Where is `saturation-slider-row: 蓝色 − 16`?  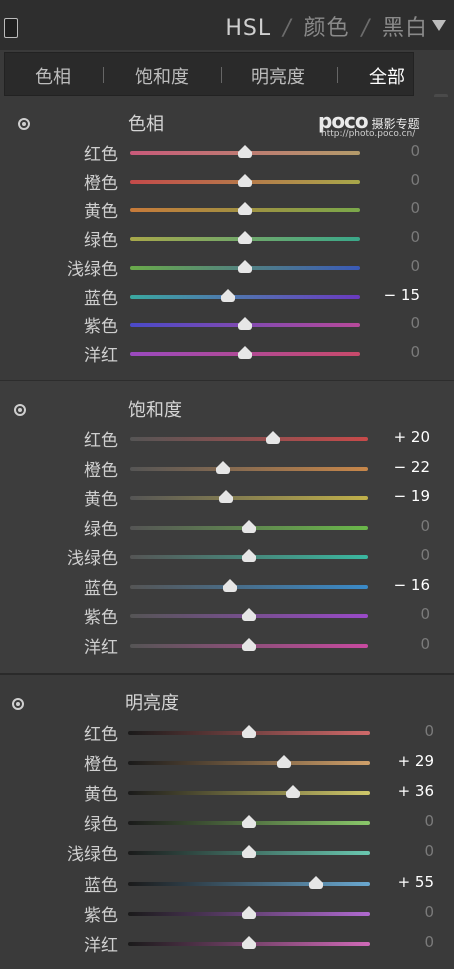
saturation-slider-row: 蓝色 − 16 is located at coordinates (227, 588).